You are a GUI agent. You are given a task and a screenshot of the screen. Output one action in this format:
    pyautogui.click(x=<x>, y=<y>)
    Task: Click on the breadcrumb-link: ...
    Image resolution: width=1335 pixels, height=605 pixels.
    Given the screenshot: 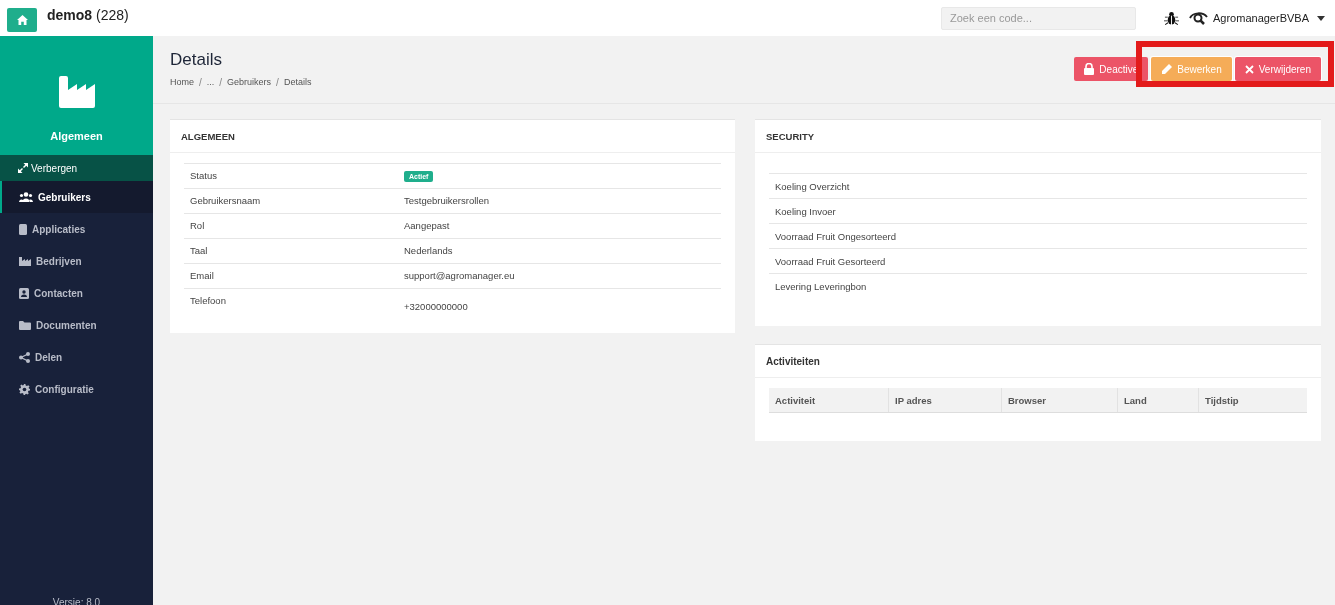 What is the action you would take?
    pyautogui.click(x=210, y=82)
    